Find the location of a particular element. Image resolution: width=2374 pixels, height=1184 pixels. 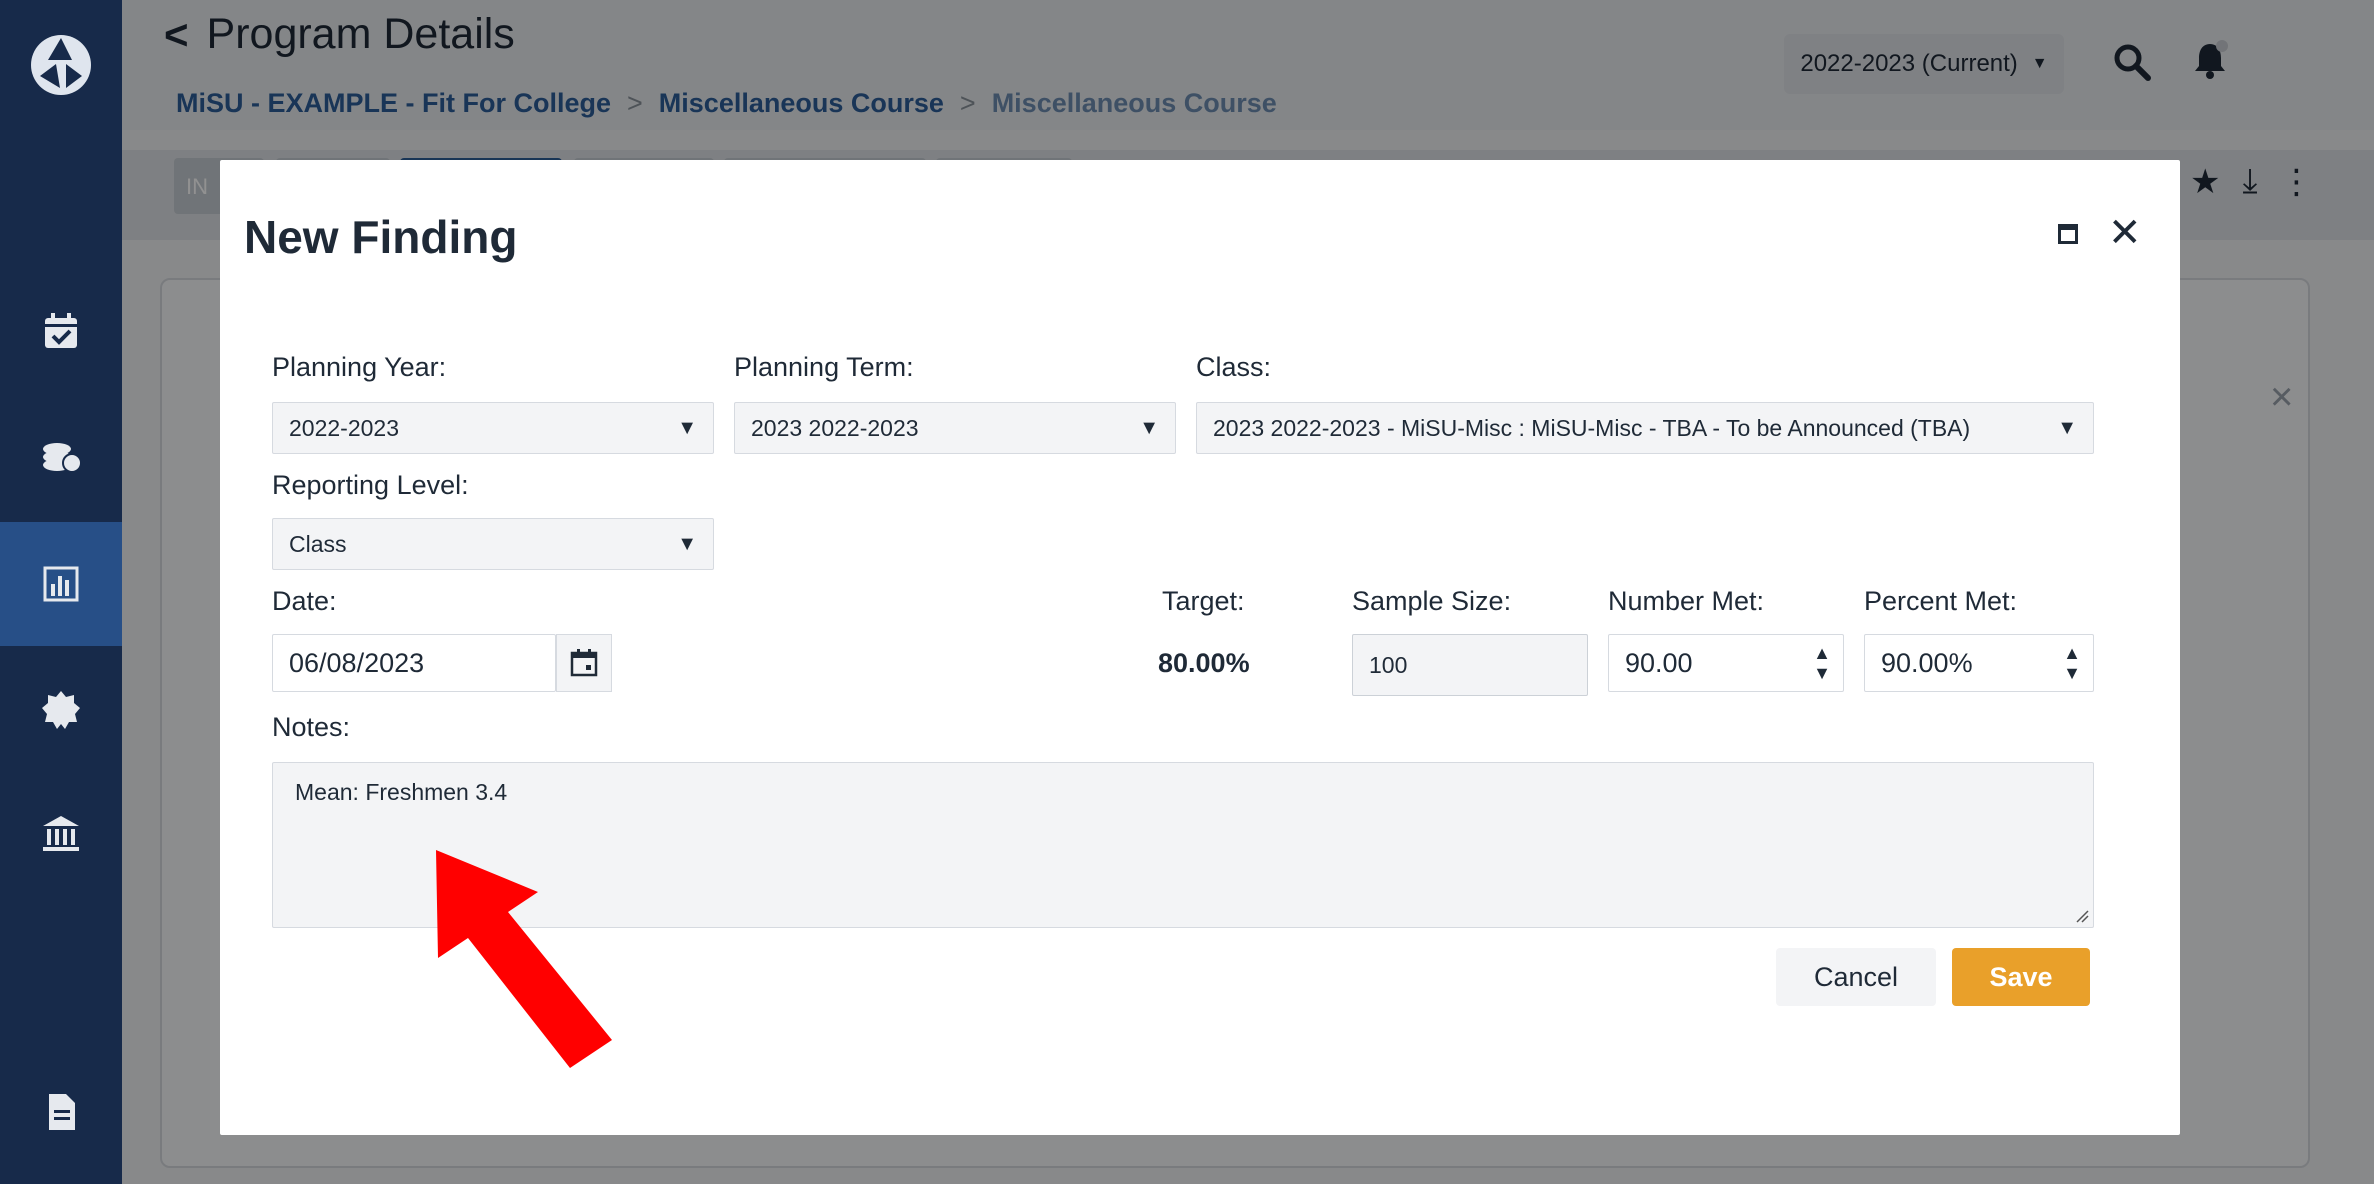

planning-year-value: 2022-2023 is located at coordinates (344, 427).